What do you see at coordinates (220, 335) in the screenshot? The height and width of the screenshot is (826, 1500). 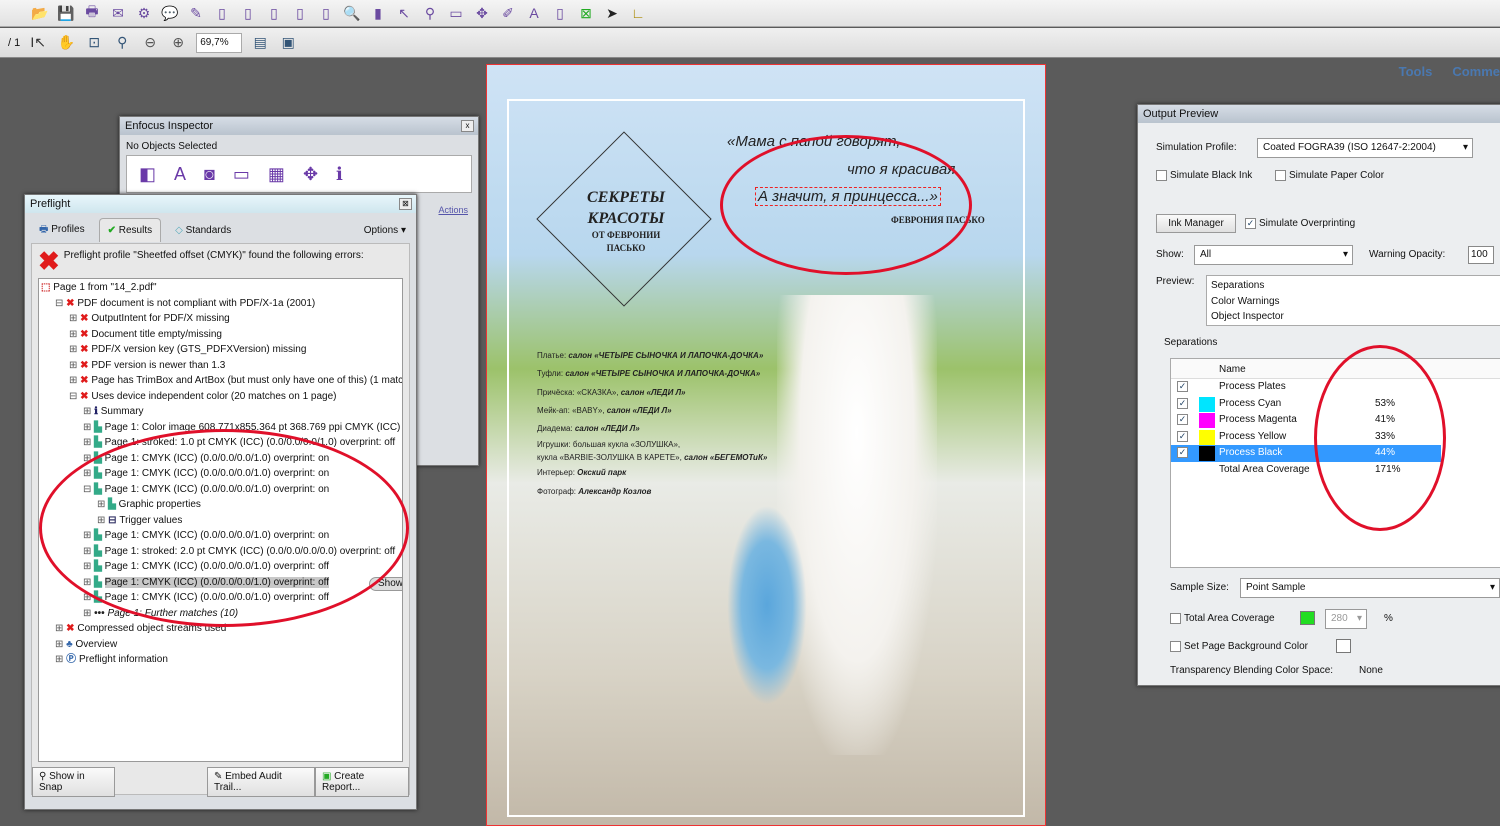 I see `tree-item: ⊞ ✖ Document title empty/missing` at bounding box center [220, 335].